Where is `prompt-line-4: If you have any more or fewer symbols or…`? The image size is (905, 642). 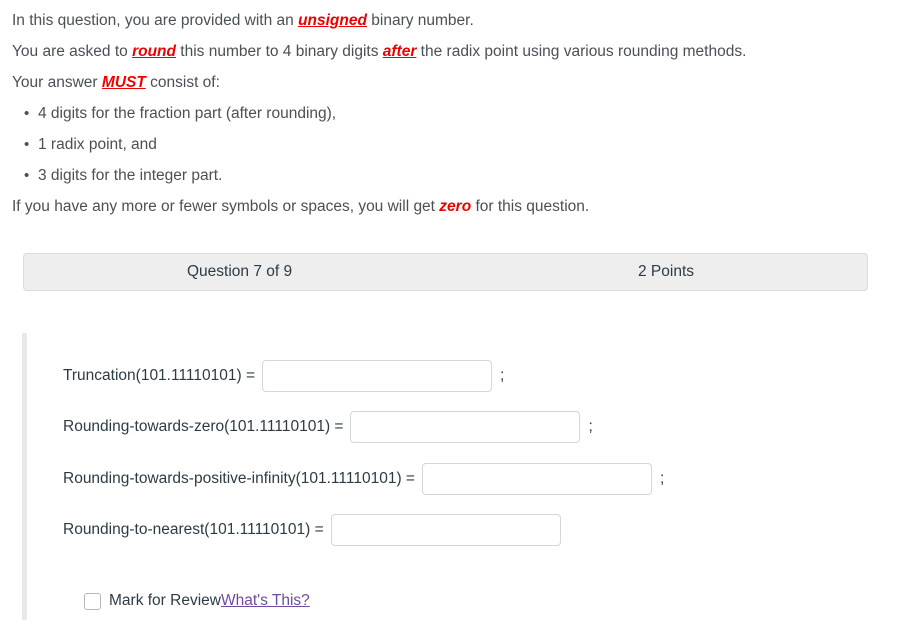
prompt-line-4: If you have any more or fewer symbols or… is located at coordinates (452, 207).